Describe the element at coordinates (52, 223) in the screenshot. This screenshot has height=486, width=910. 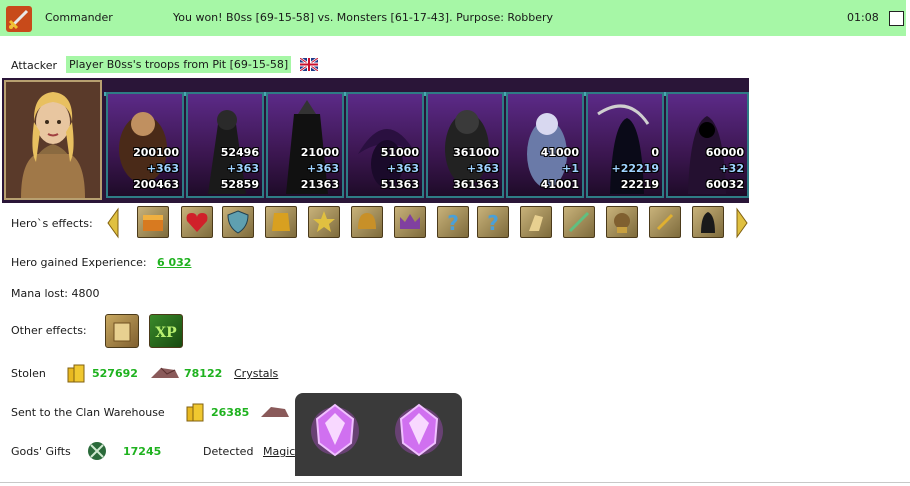
I see `hero-effects-label: Hero`s effects:` at that location.